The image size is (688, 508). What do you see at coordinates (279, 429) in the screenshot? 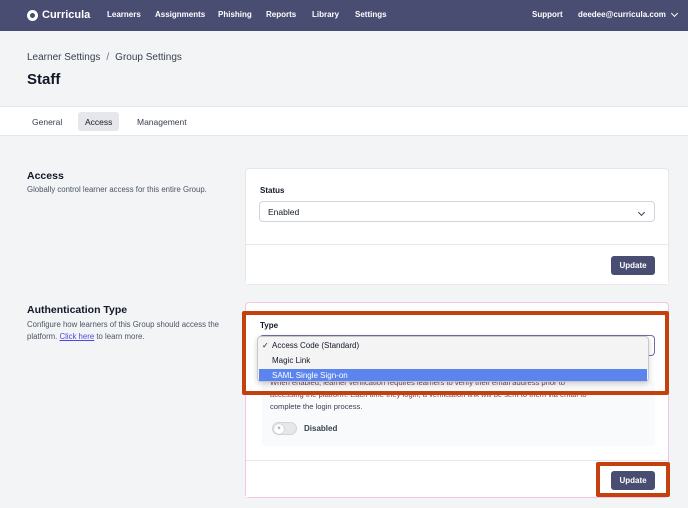
I see `close-icon: ×` at bounding box center [279, 429].